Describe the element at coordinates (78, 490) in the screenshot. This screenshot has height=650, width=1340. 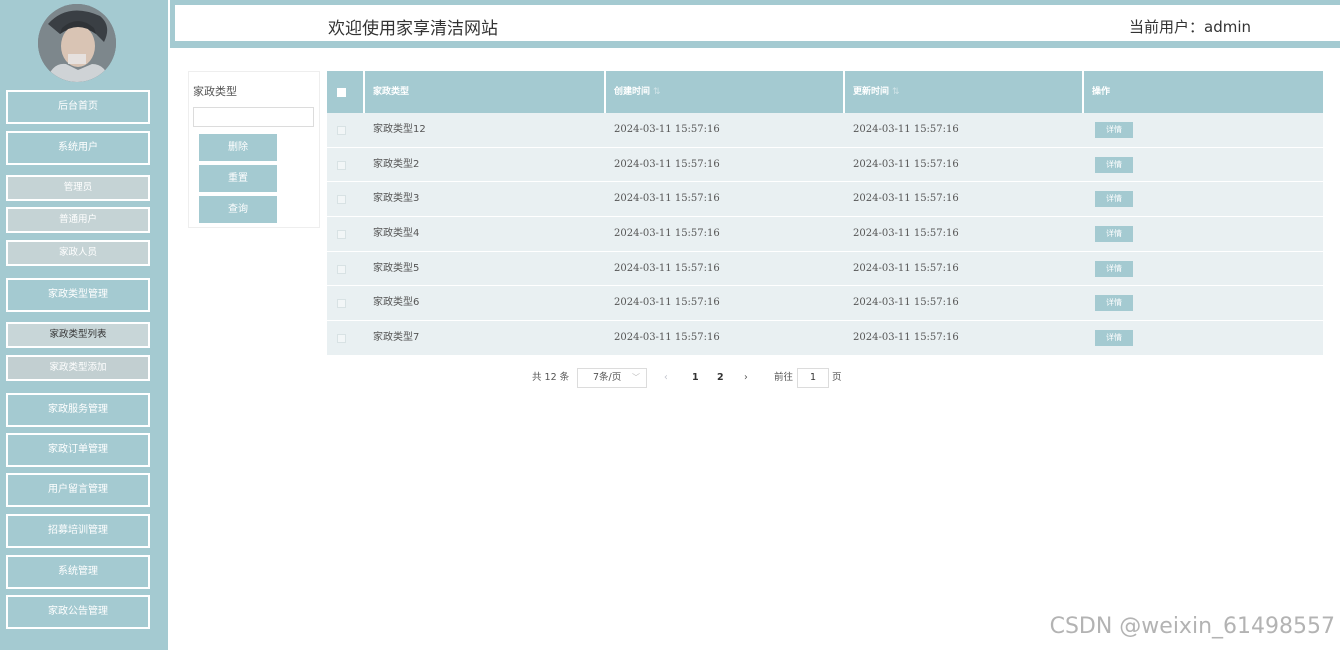
I see `sidebar-item-10: 用户留言管理` at that location.